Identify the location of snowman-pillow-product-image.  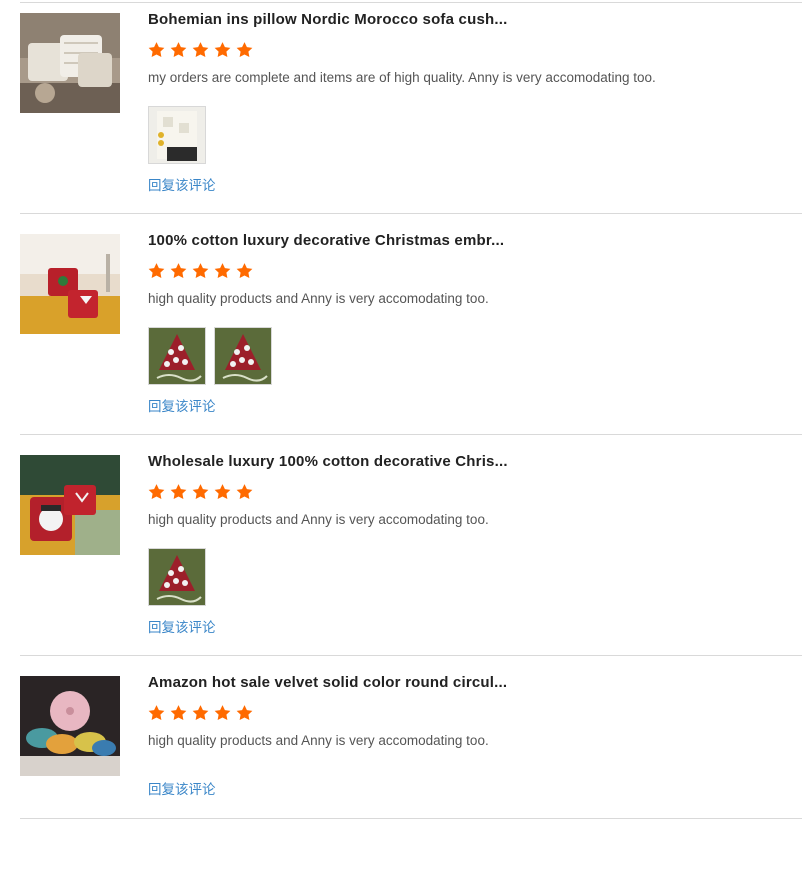
(70, 505).